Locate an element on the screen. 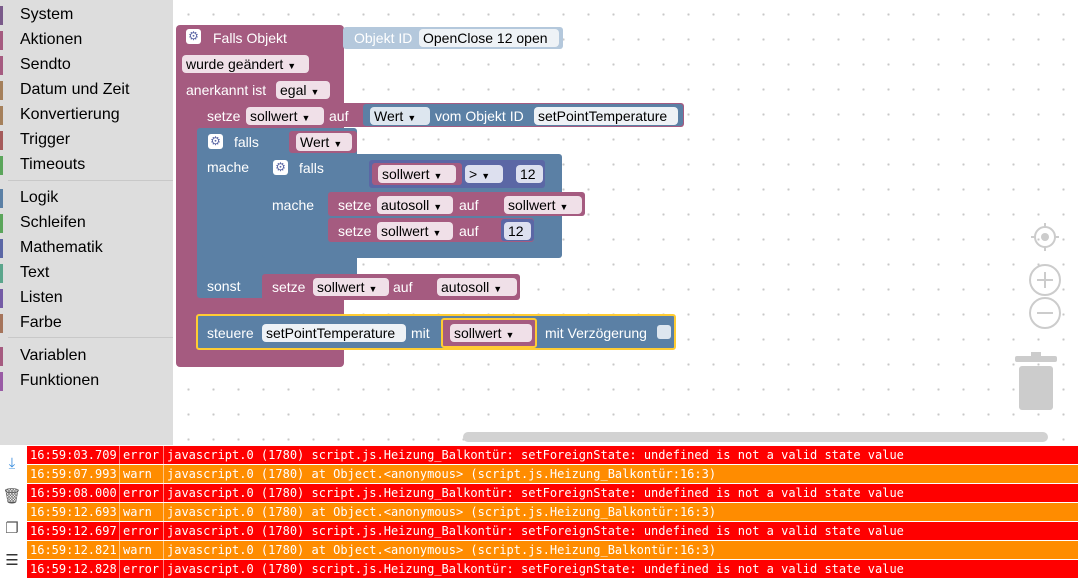  log-level: error is located at coordinates (141, 493).